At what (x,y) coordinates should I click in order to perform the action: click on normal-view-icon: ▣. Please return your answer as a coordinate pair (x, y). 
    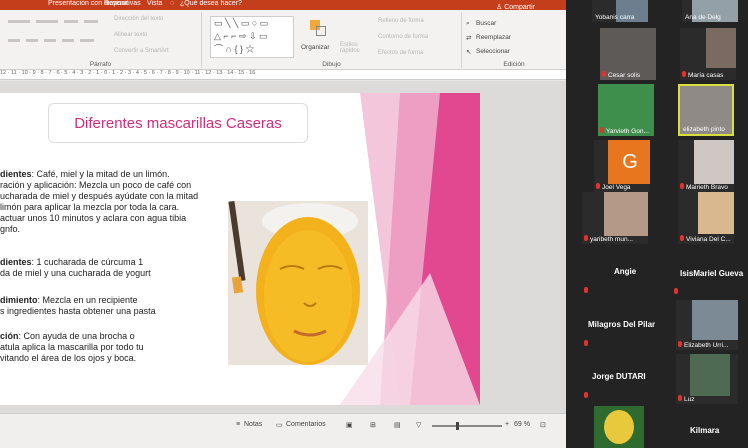
    Looking at the image, I should click on (349, 425).